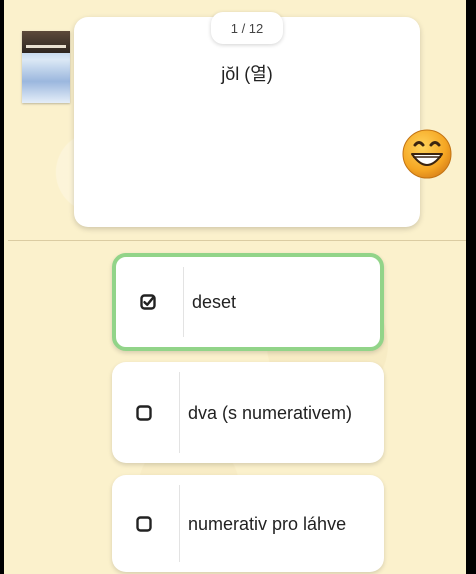  Describe the element at coordinates (46, 46) in the screenshot. I see `thumbnail-text-stripe` at that location.